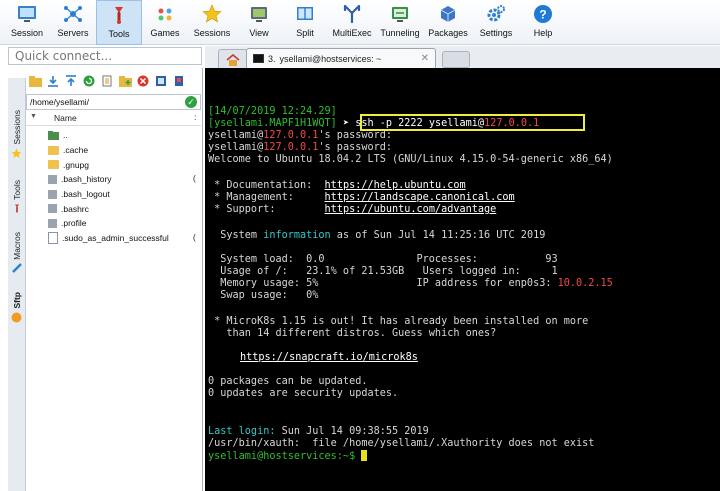 Image resolution: width=720 pixels, height=491 pixels. Describe the element at coordinates (113, 102) in the screenshot. I see `sftp-path-input: /home/ysellami/ ✓` at that location.